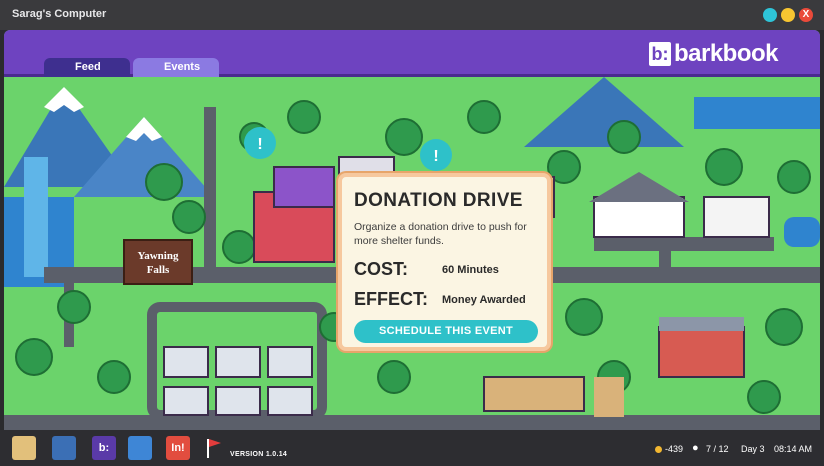 The width and height of the screenshot is (824, 466). What do you see at coordinates (259, 454) in the screenshot?
I see `version-label: VERSION 1.0.14` at bounding box center [259, 454].